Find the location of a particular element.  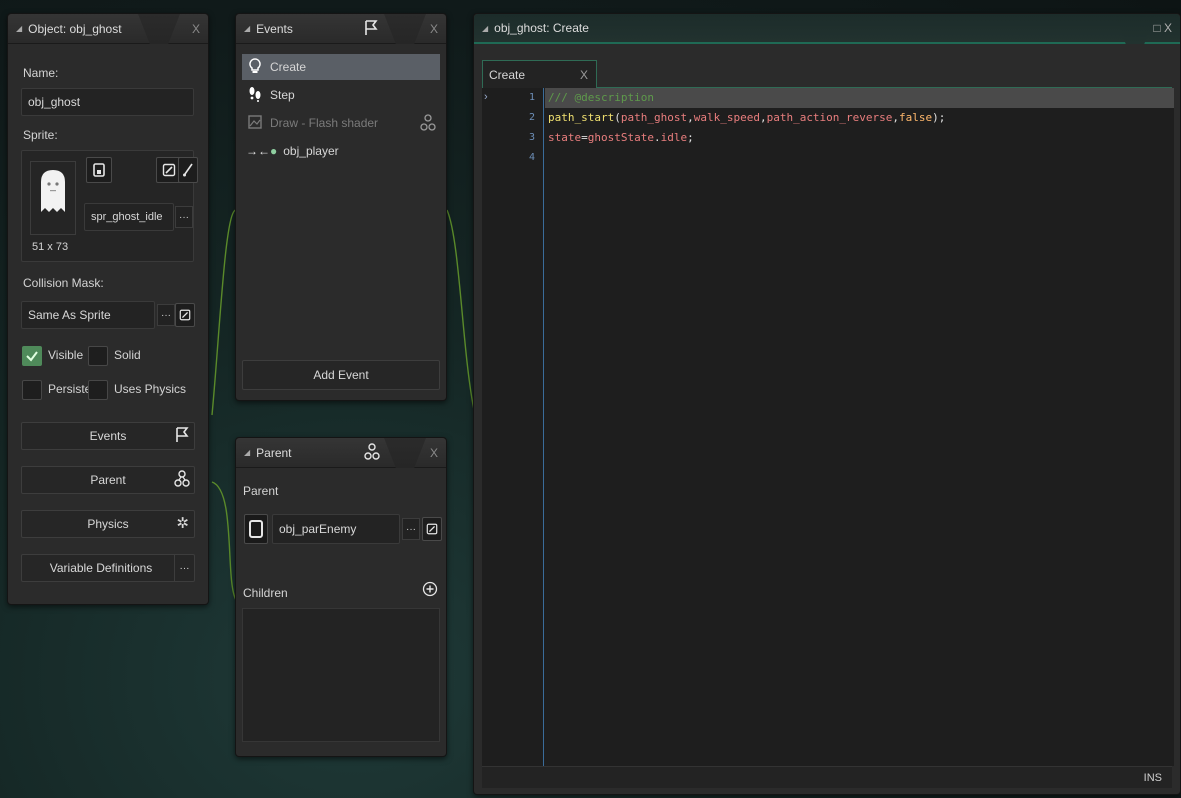

physics-button: Physics ✲ is located at coordinates (108, 524).